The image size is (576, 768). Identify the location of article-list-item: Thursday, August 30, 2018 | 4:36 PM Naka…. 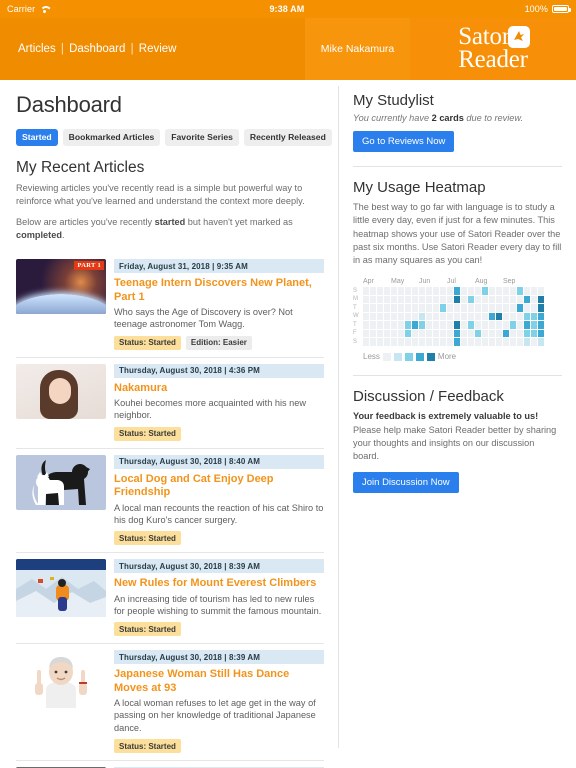
(170, 403).